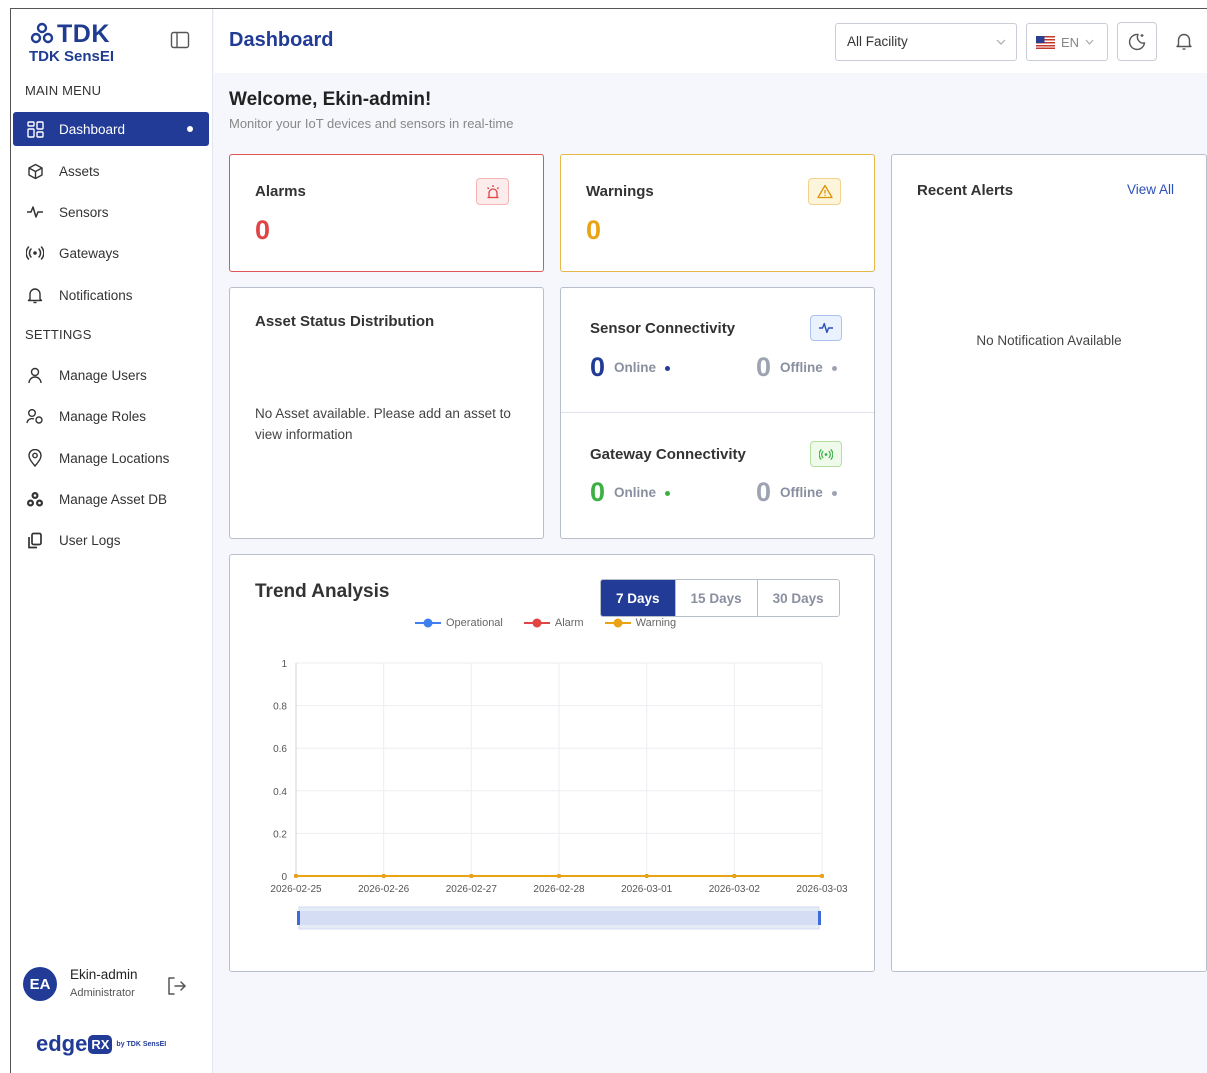 Image resolution: width=1207 pixels, height=1073 pixels. Describe the element at coordinates (630, 492) in the screenshot. I see `gateway-online-stat: 0 Online` at that location.